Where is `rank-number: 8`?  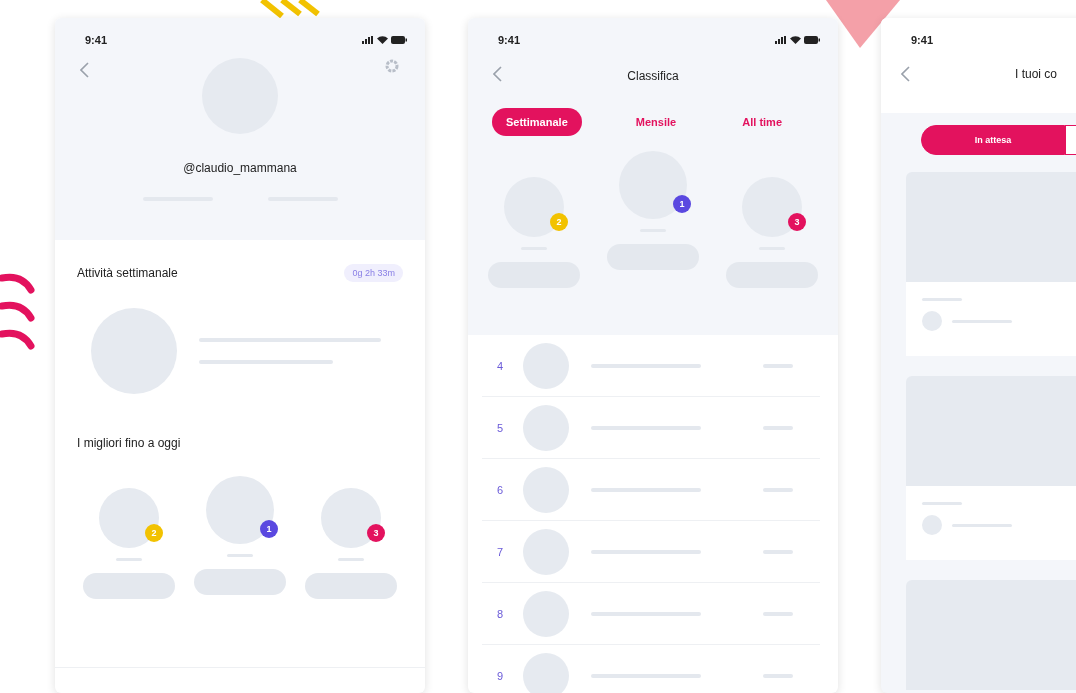 rank-number: 8 is located at coordinates (500, 613).